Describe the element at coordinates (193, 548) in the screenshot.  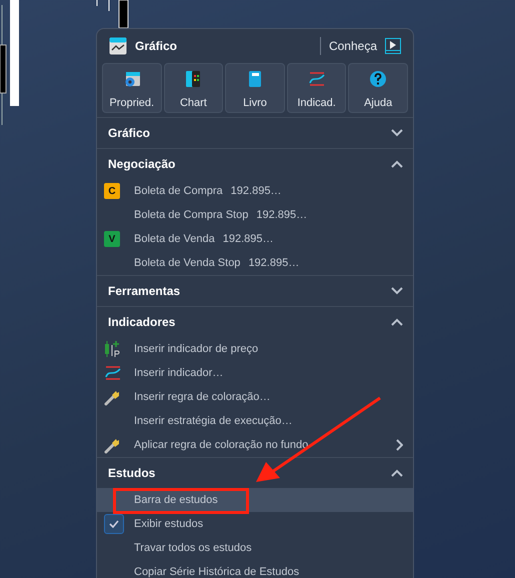
I see `item-label: Travar todos os estudos` at that location.